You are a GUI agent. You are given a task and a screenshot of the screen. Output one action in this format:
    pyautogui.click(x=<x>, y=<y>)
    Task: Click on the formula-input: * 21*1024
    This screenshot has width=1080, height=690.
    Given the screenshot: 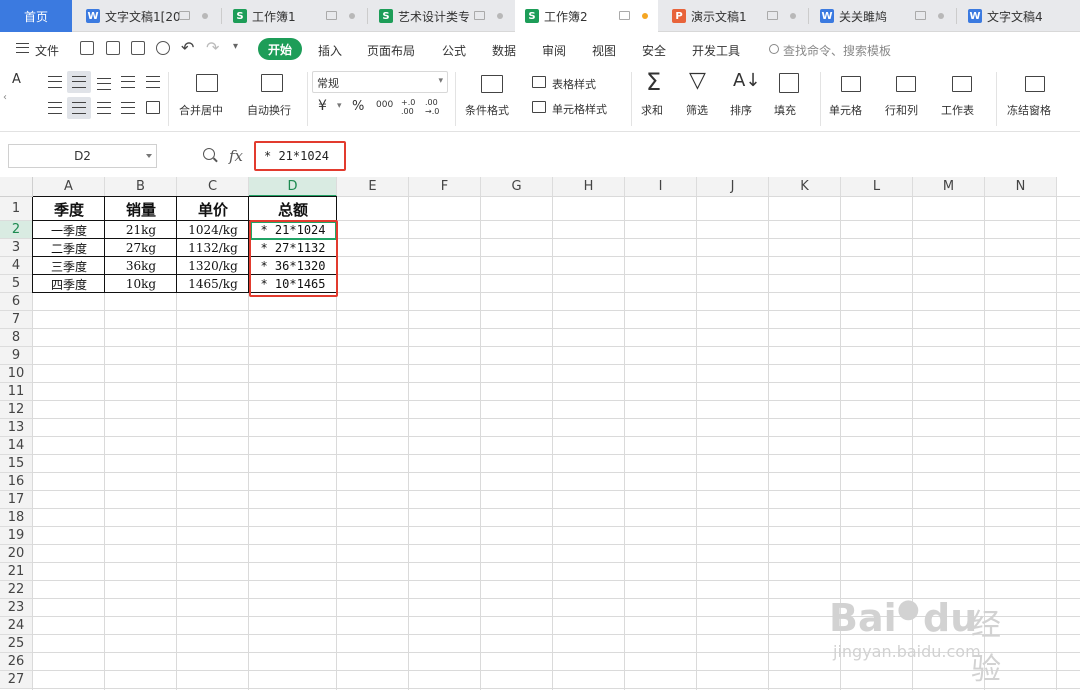 What is the action you would take?
    pyautogui.click(x=300, y=156)
    